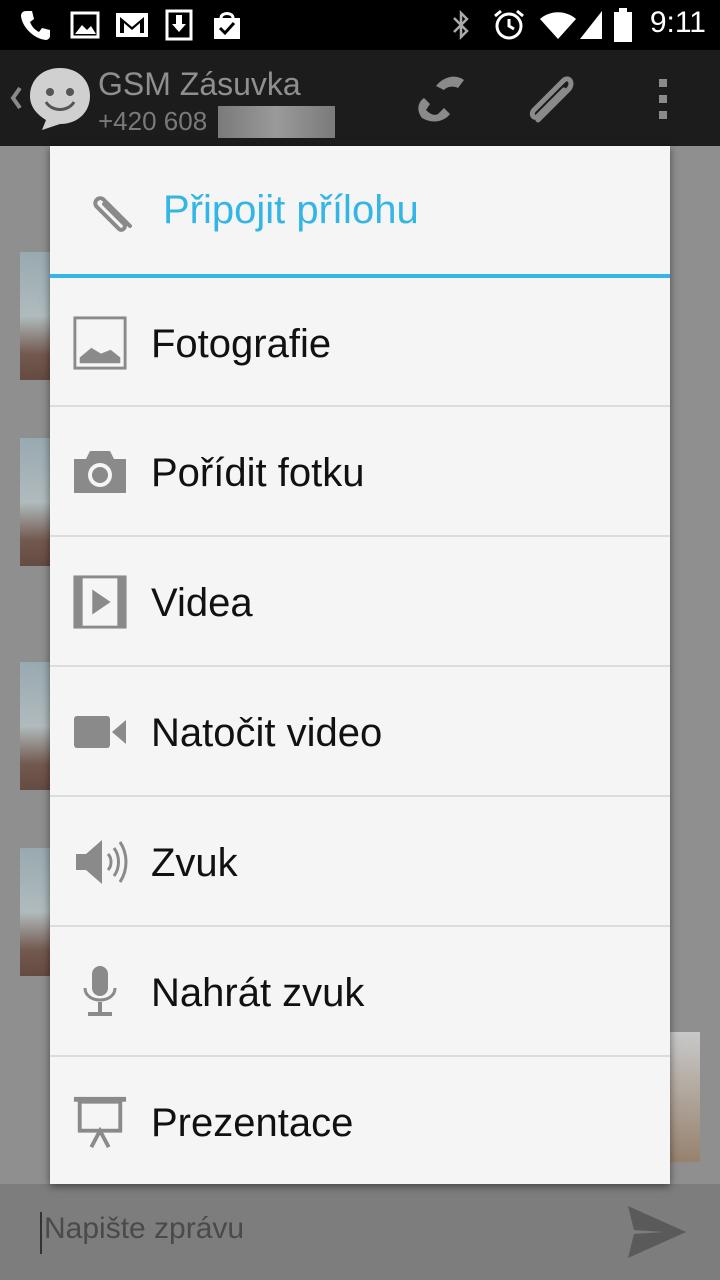  What do you see at coordinates (267, 733) in the screenshot?
I see `option-label: Natočit video` at bounding box center [267, 733].